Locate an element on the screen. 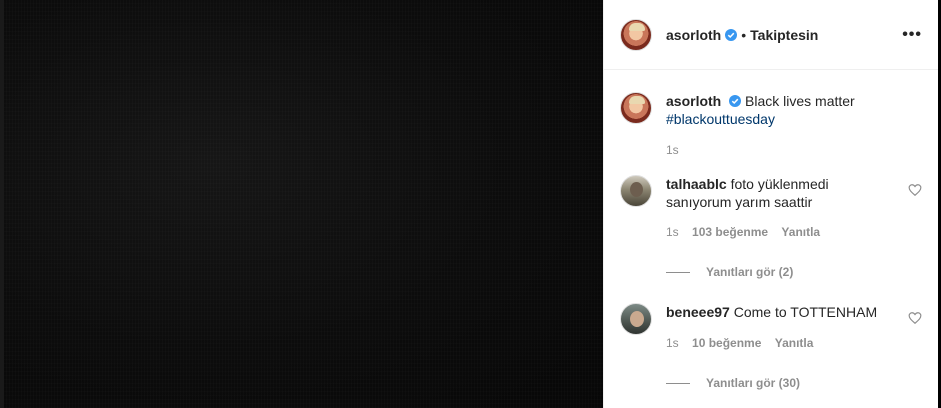  view-replies-label: Yanıtları gör (30) is located at coordinates (753, 383).